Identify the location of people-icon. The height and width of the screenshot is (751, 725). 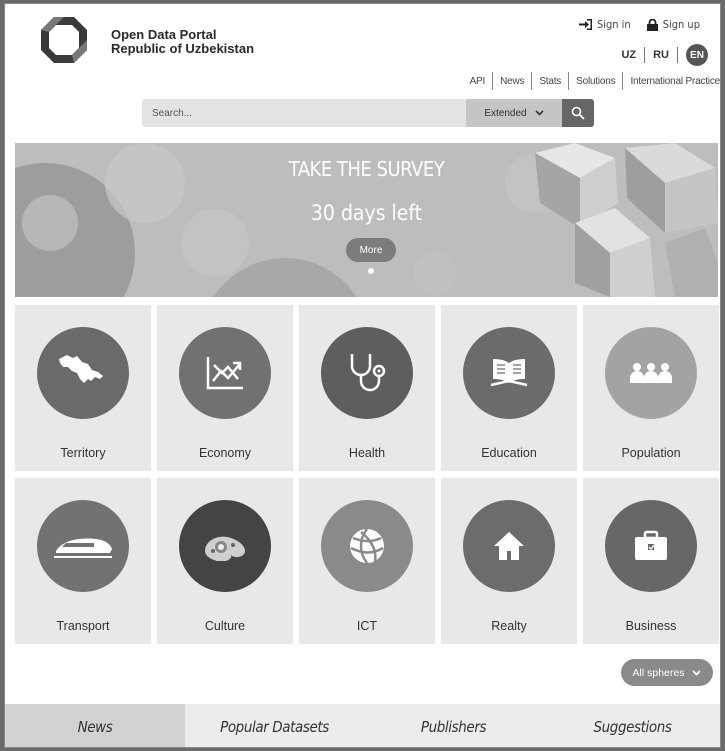
(651, 373).